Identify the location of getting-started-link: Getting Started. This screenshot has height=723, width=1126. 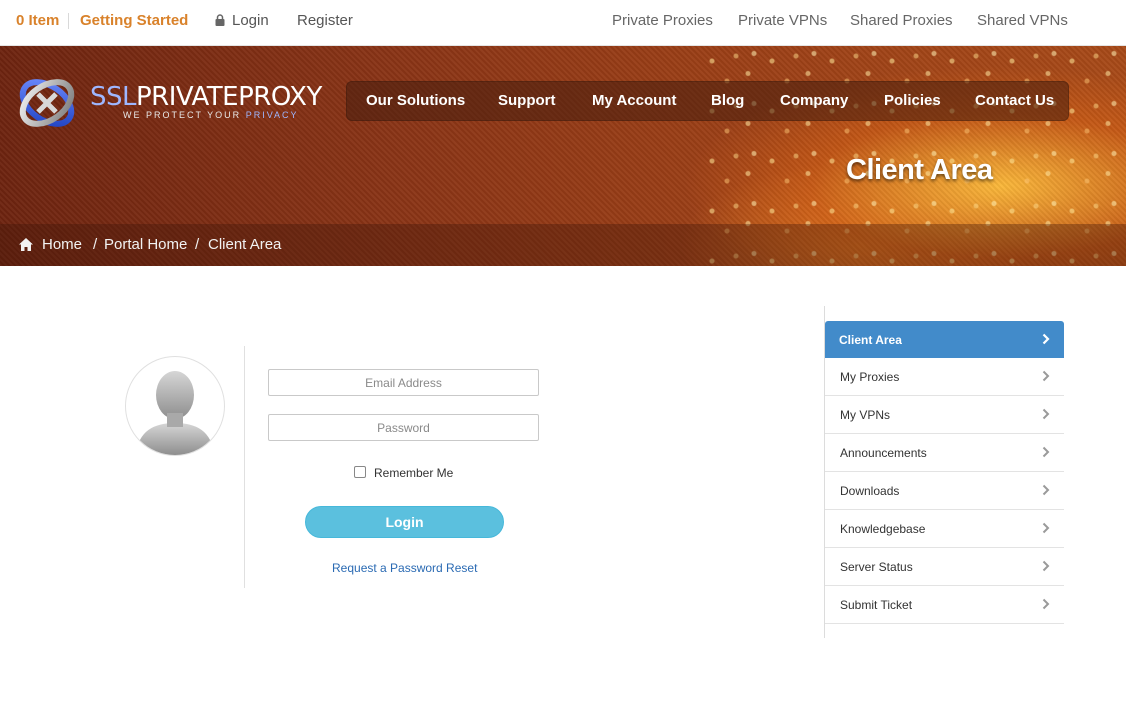
(134, 20).